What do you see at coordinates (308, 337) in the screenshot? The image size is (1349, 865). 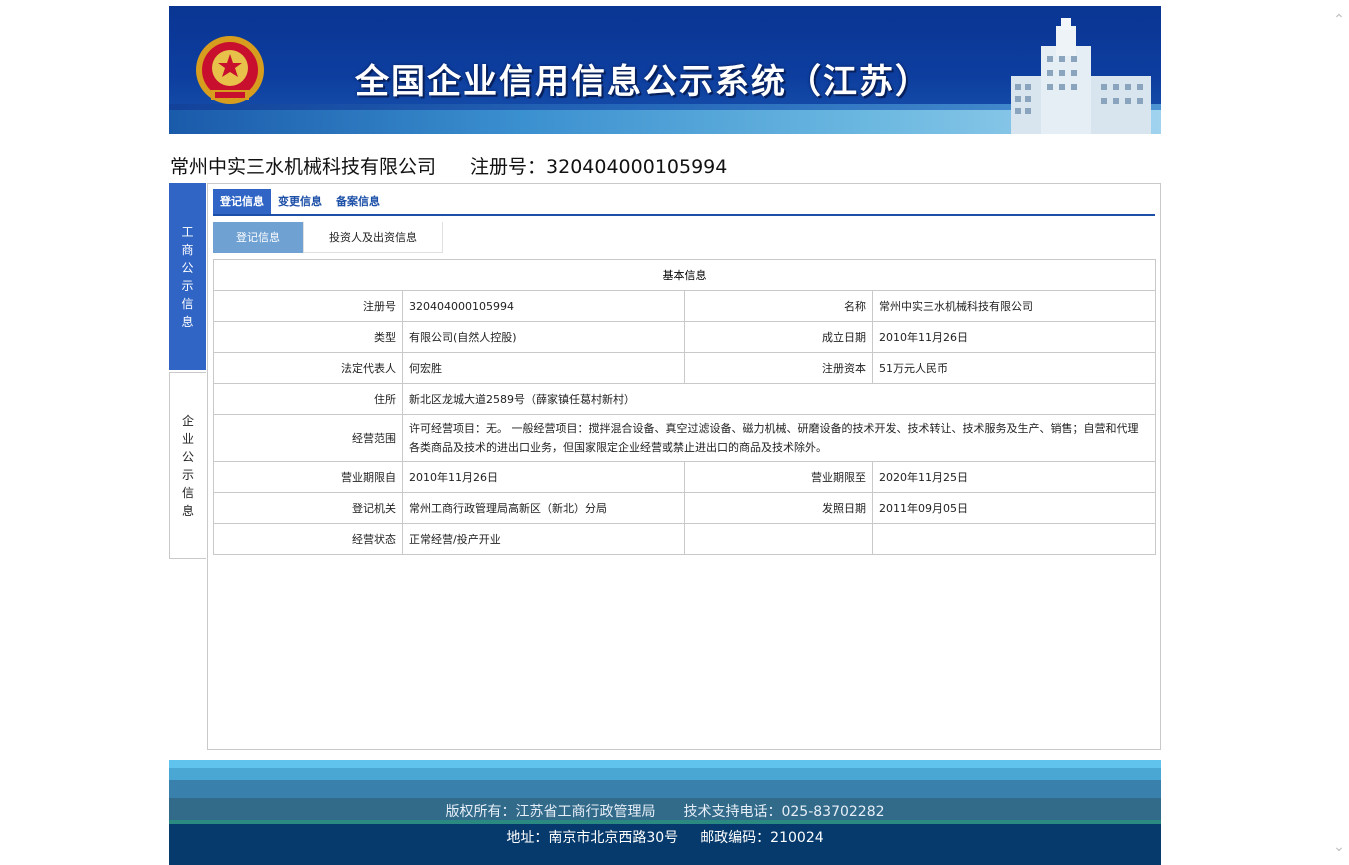 I see `type-label: 类型` at bounding box center [308, 337].